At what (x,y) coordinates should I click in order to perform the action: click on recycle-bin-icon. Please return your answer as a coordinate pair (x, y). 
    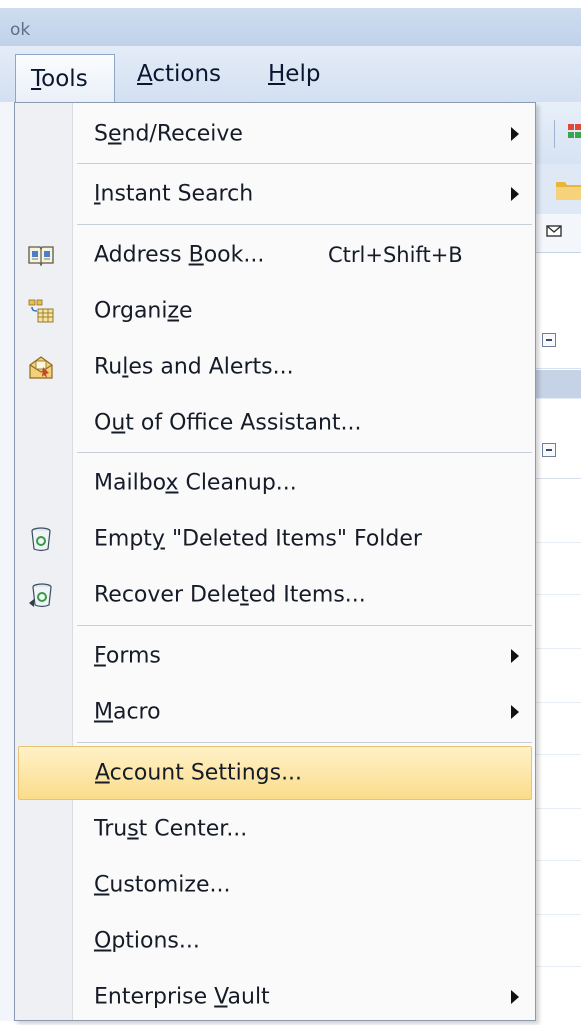
    Looking at the image, I should click on (41, 539).